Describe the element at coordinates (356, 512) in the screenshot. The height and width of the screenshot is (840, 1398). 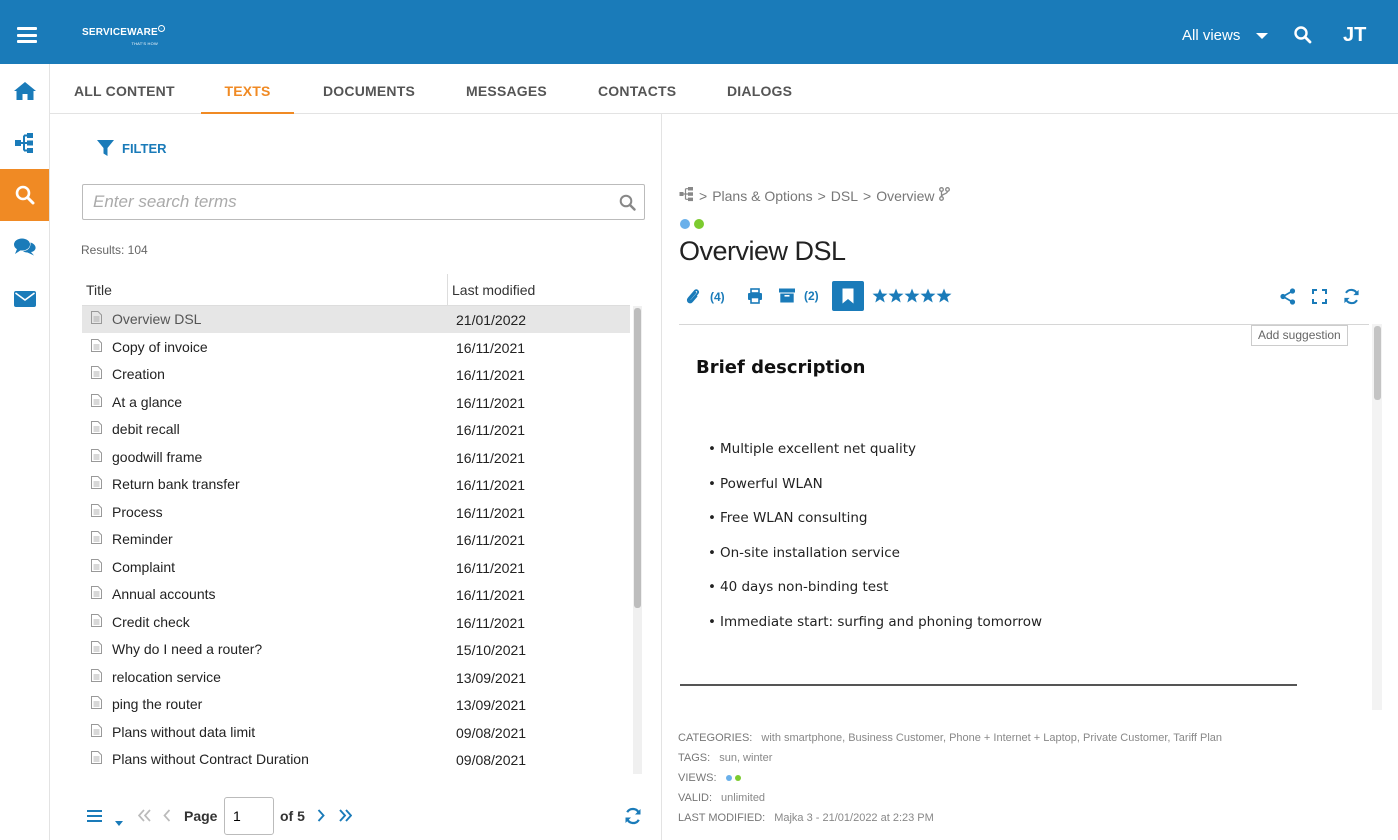
I see `table-row: Process 16/11/2021` at that location.